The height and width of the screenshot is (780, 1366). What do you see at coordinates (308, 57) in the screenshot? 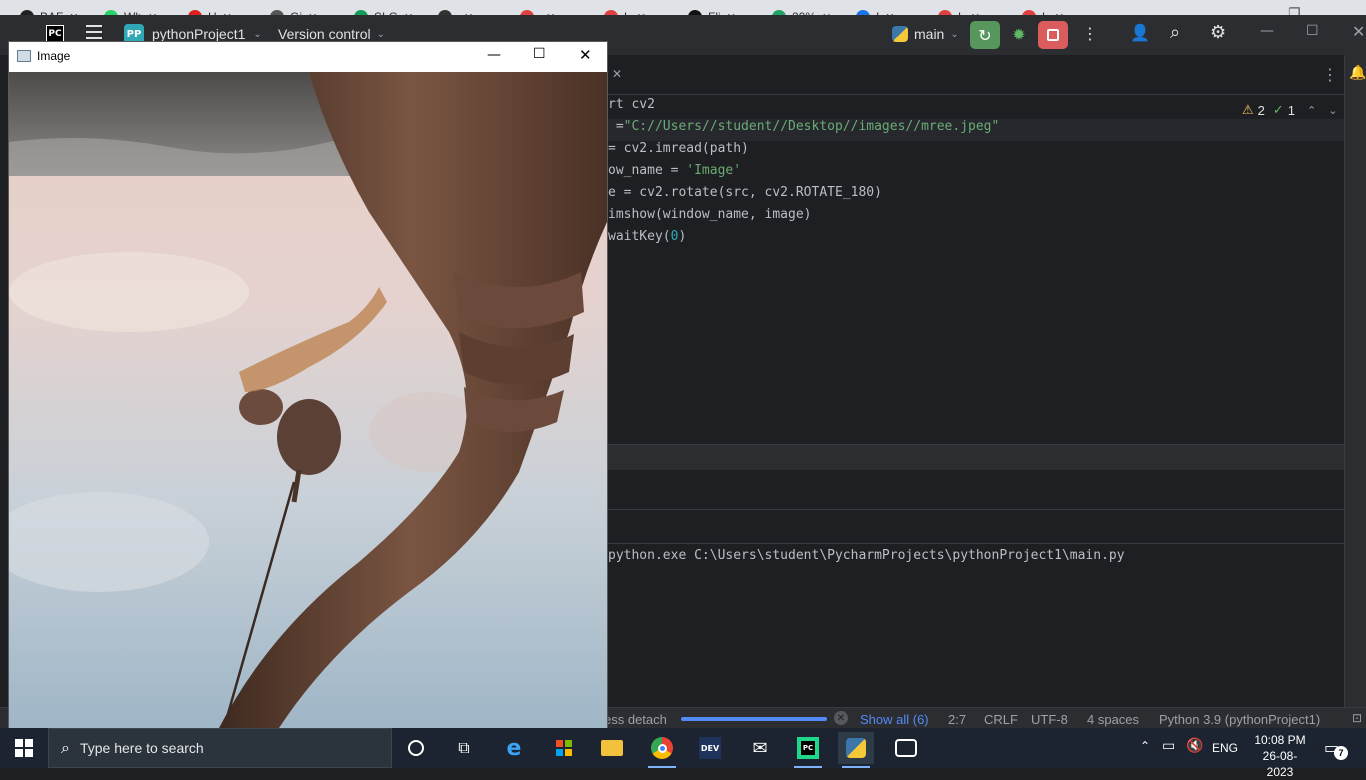
I see `image-window-titlebar: Image — ☐ ✕` at bounding box center [308, 57].